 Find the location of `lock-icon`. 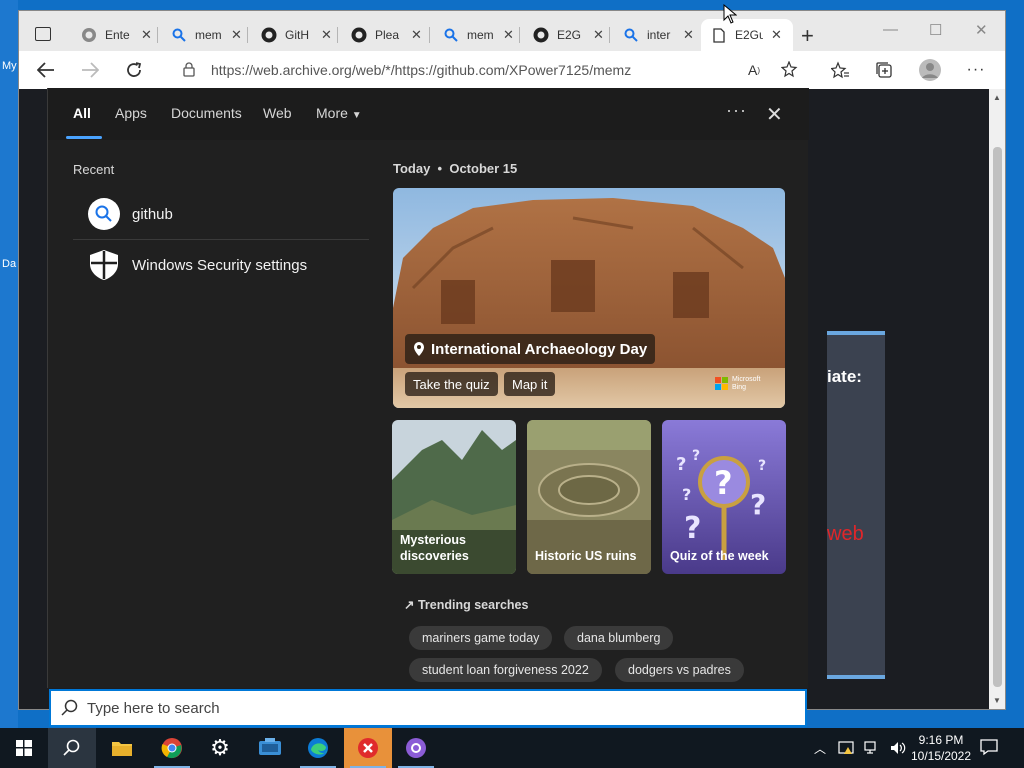

lock-icon is located at coordinates (189, 72).